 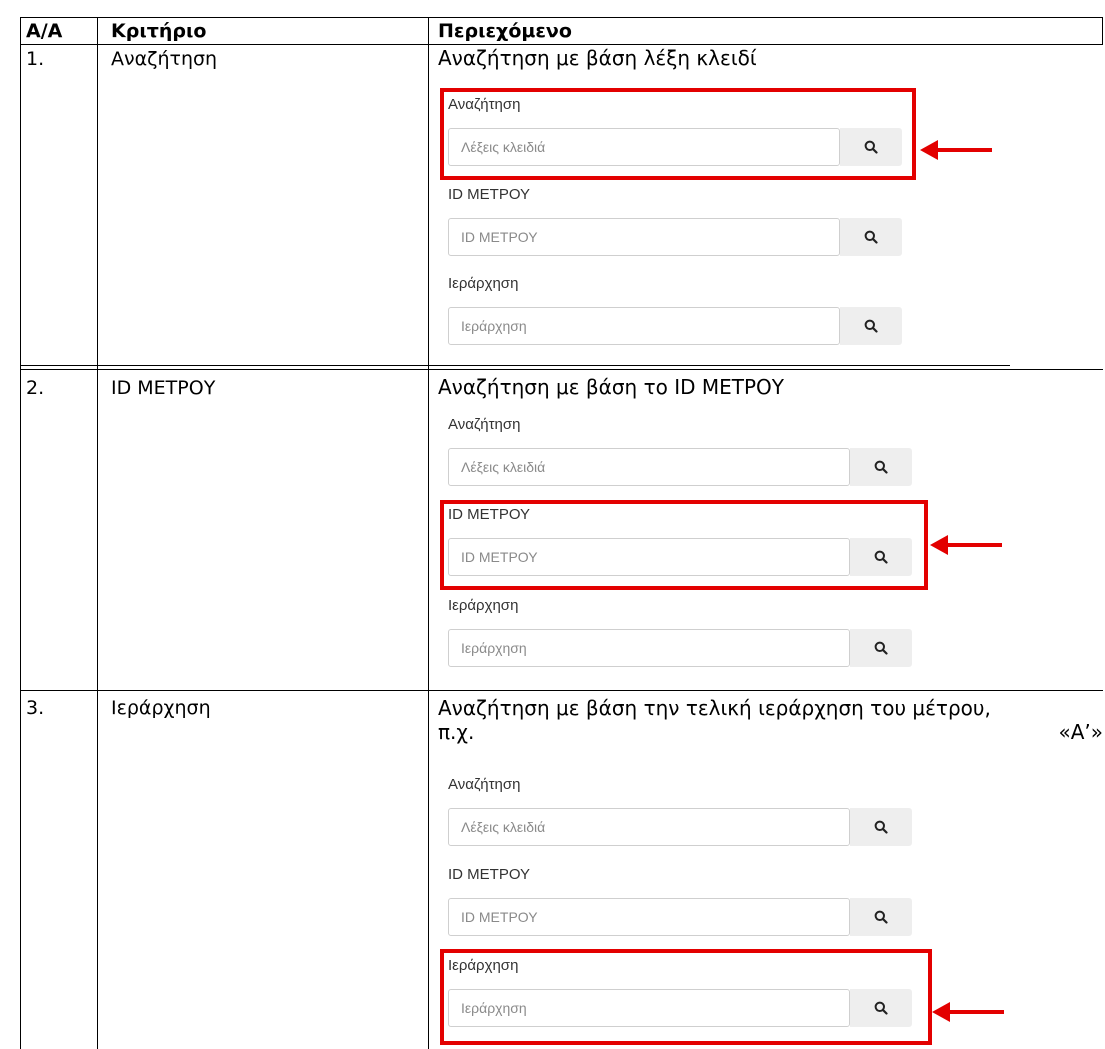 I want to click on row3-description-line2: π.χ. «Α’», so click(x=770, y=732).